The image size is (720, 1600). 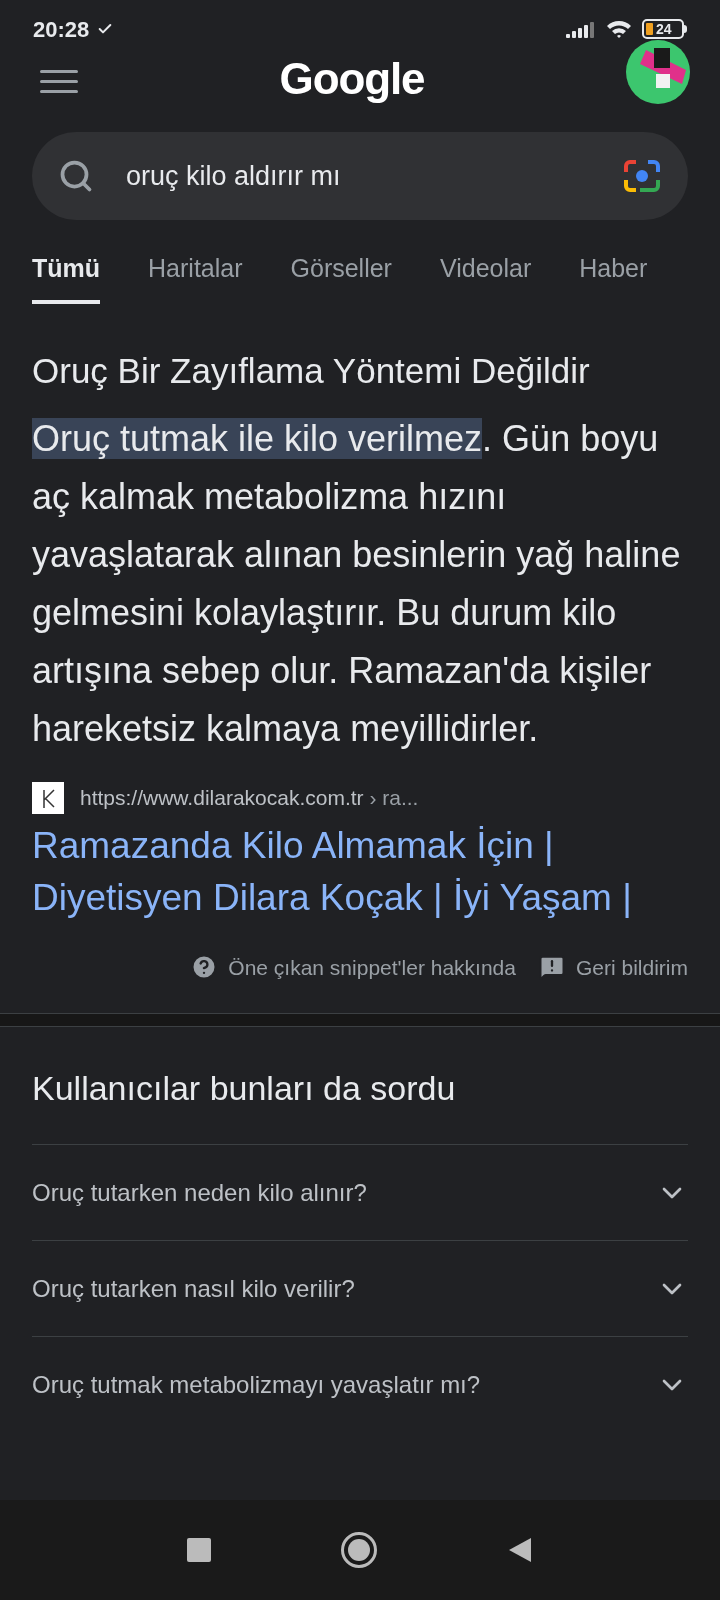 What do you see at coordinates (352, 79) in the screenshot?
I see `google-logo: Google` at bounding box center [352, 79].